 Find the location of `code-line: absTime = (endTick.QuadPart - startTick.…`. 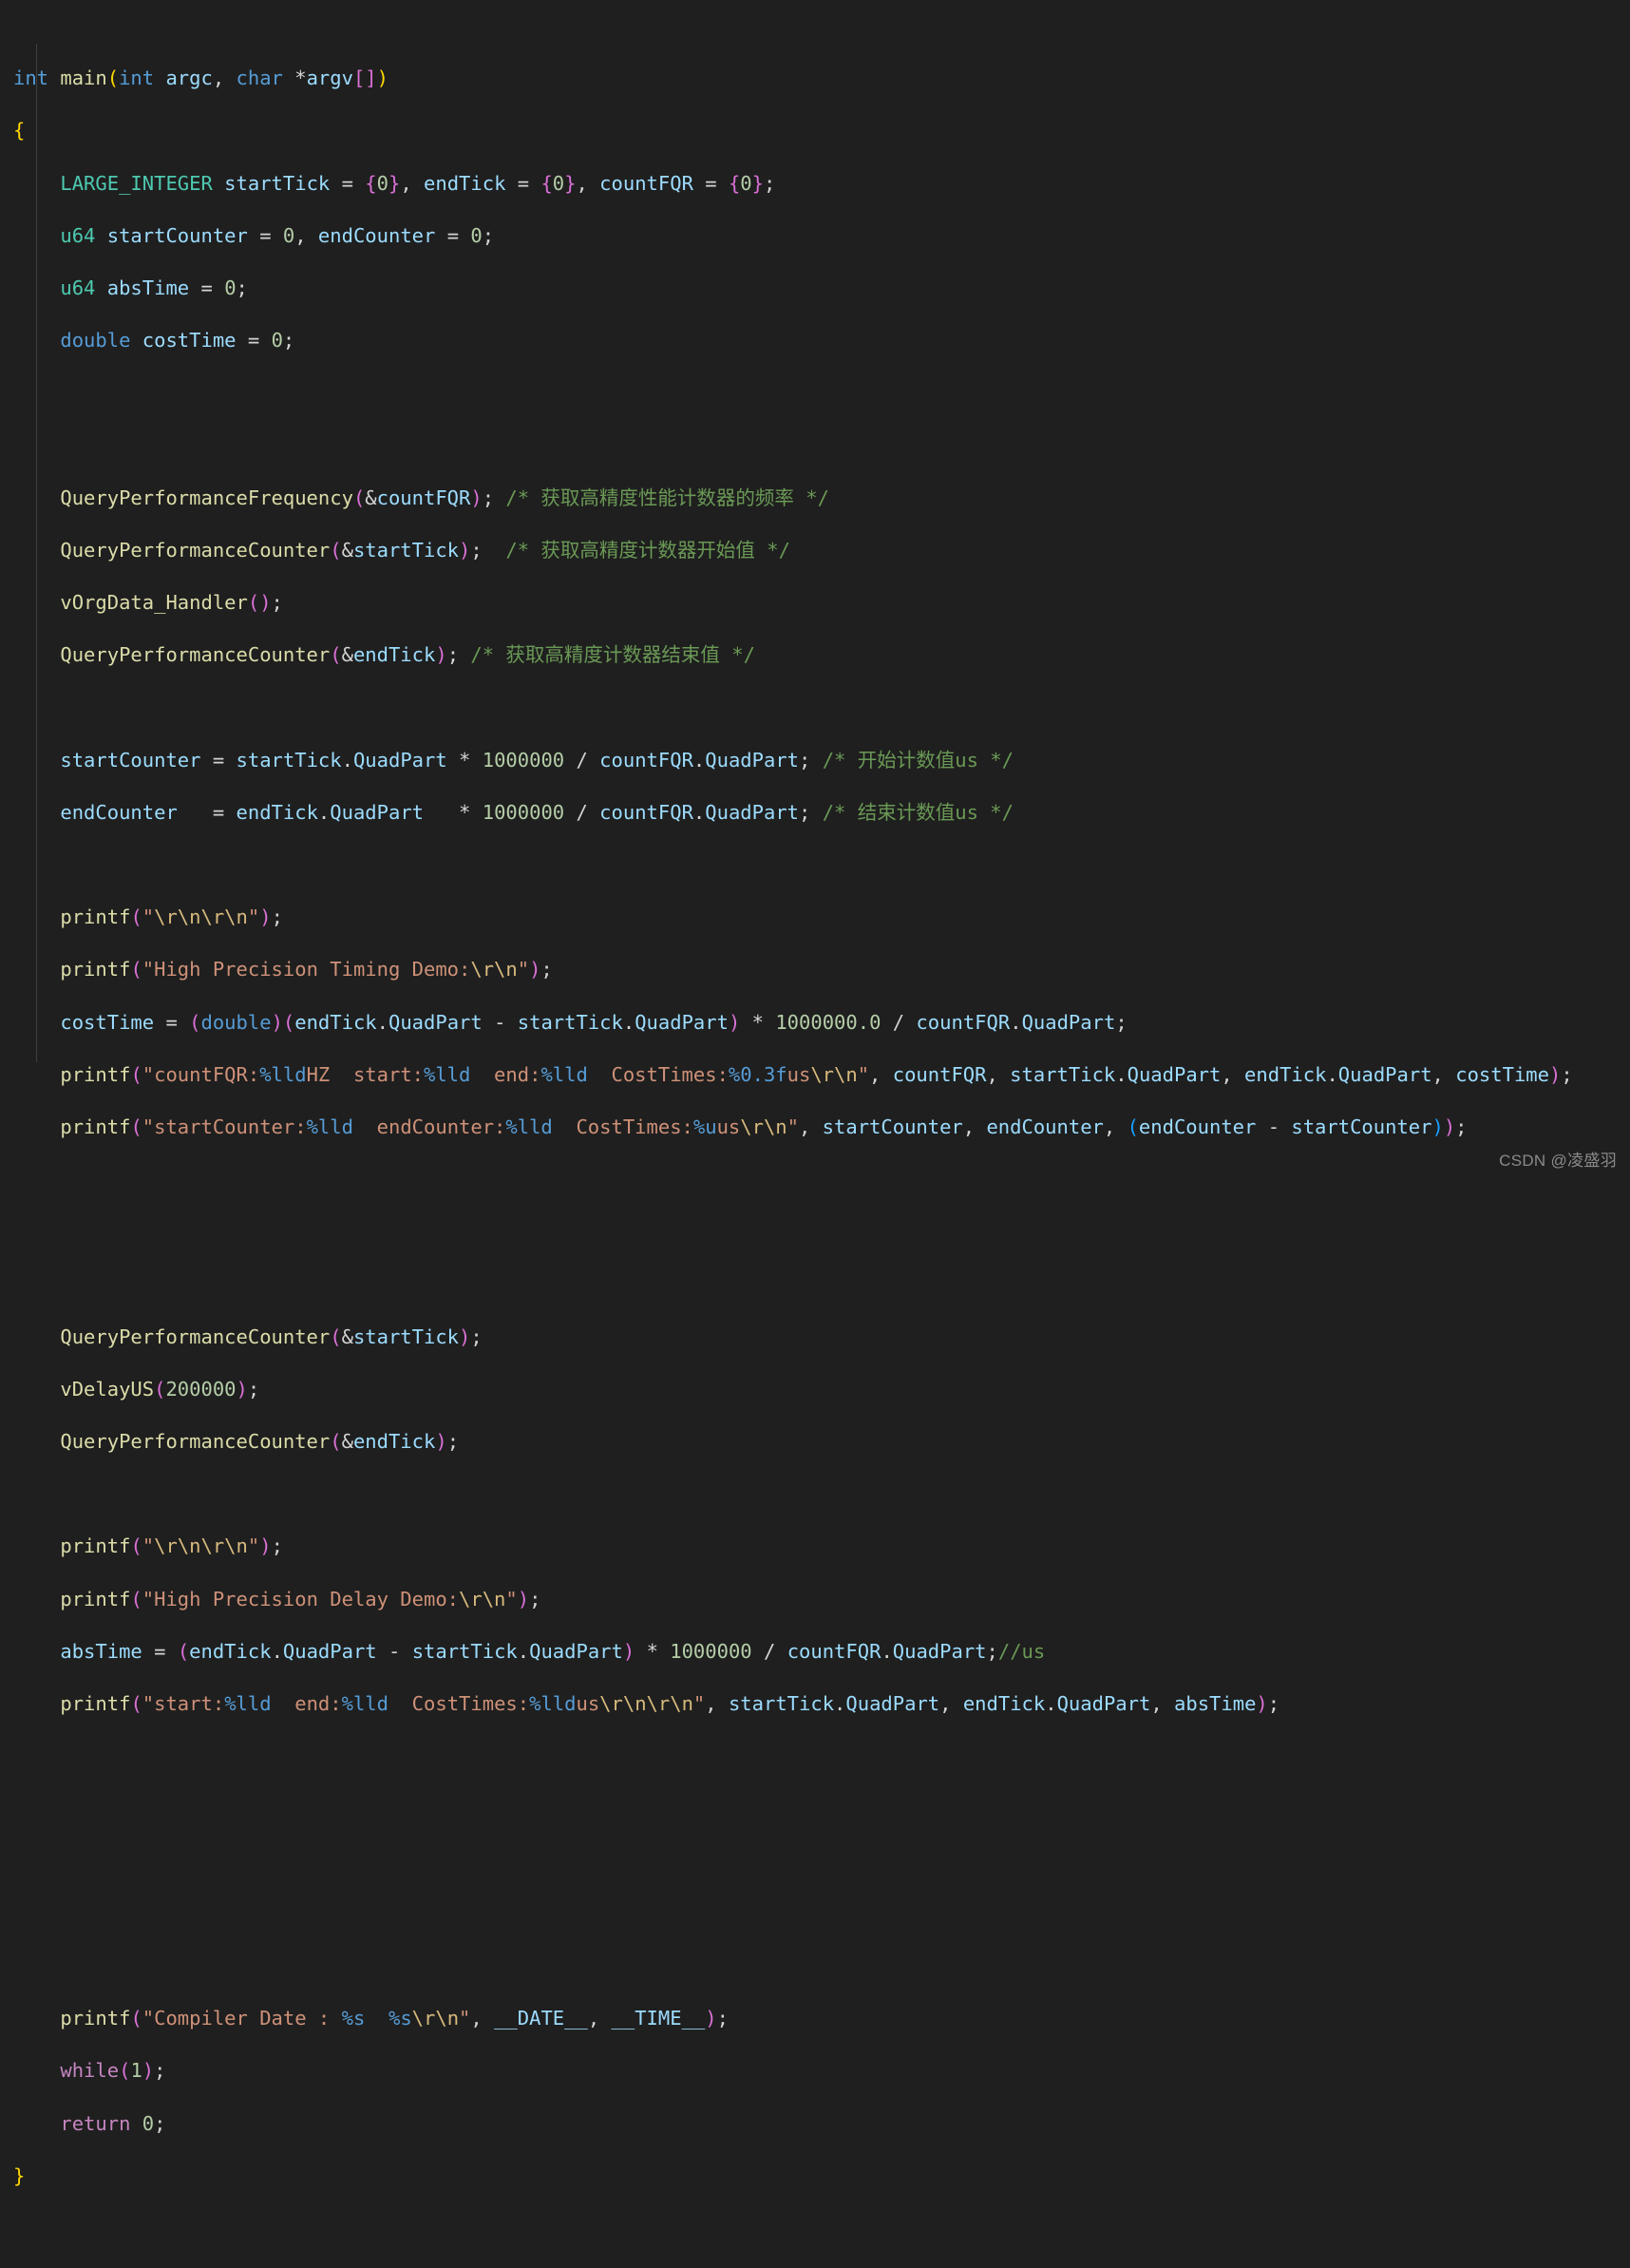

code-line: absTime = (endTick.QuadPart - startTick.… is located at coordinates (553, 1651).